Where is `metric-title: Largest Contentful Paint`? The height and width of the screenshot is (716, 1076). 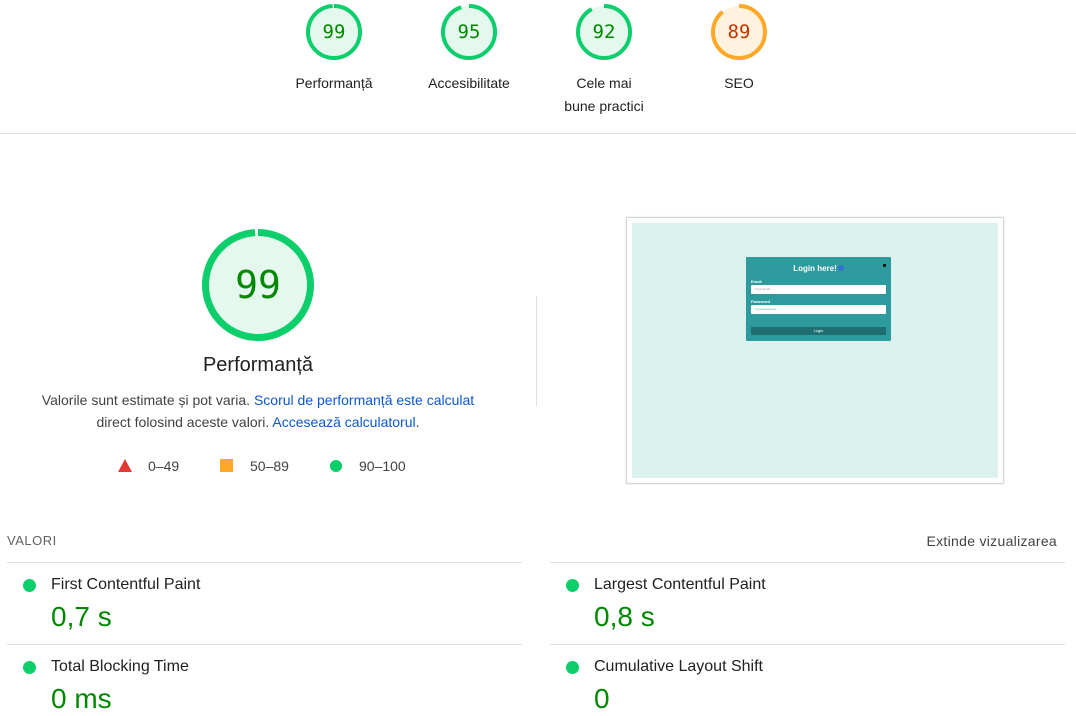
metric-title: Largest Contentful Paint is located at coordinates (680, 584).